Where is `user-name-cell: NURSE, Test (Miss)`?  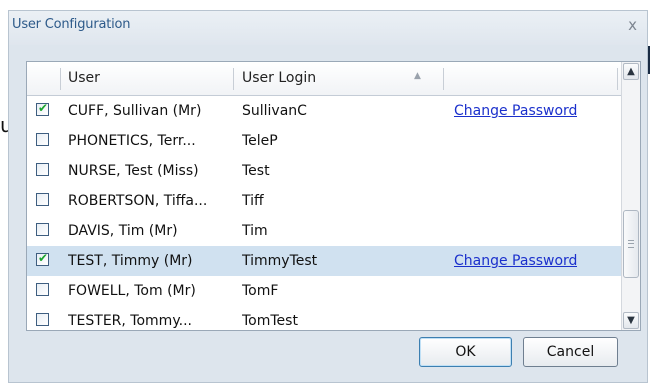
user-name-cell: NURSE, Test (Miss) is located at coordinates (133, 171).